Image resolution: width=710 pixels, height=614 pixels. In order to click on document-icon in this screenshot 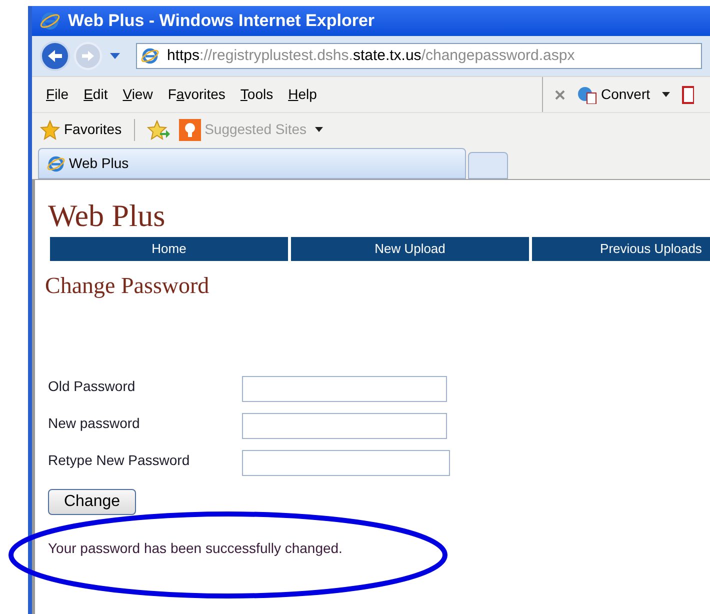, I will do `click(688, 95)`.